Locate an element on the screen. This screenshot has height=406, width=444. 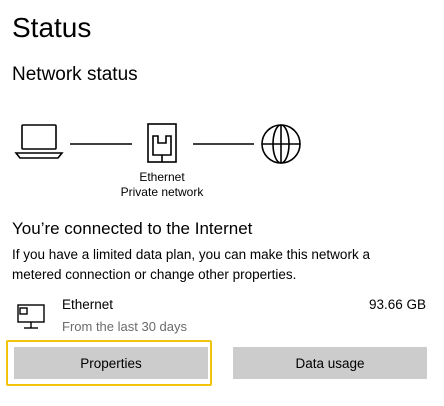
adapter-row-period: From the last 30 days is located at coordinates (124, 326).